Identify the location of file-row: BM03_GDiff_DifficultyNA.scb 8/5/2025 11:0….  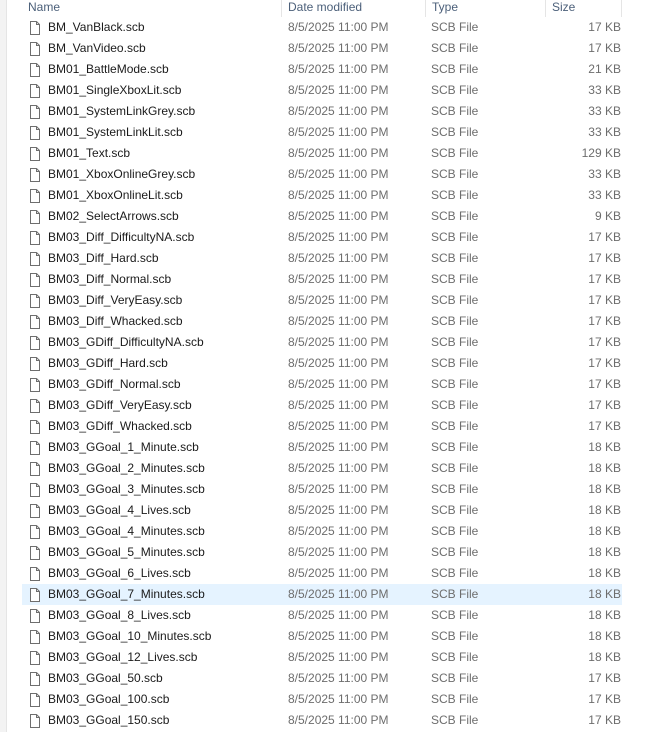
(322, 342).